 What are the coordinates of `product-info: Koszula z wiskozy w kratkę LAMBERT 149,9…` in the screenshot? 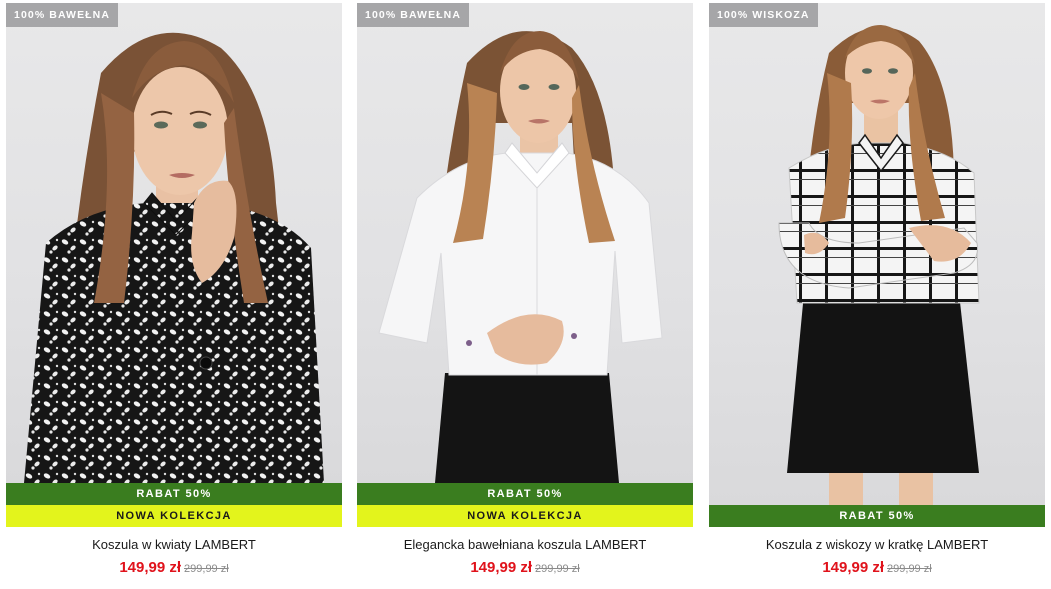 It's located at (877, 557).